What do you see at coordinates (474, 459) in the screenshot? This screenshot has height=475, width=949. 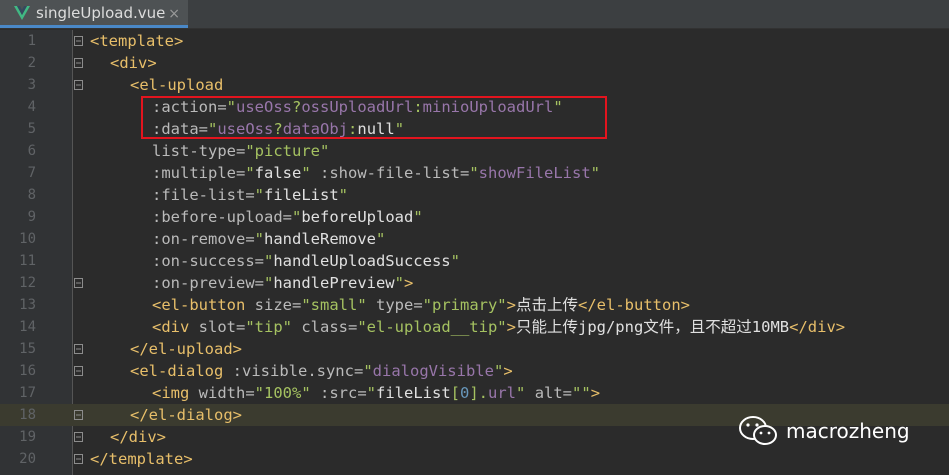 I see `code-line: 20 </template>` at bounding box center [474, 459].